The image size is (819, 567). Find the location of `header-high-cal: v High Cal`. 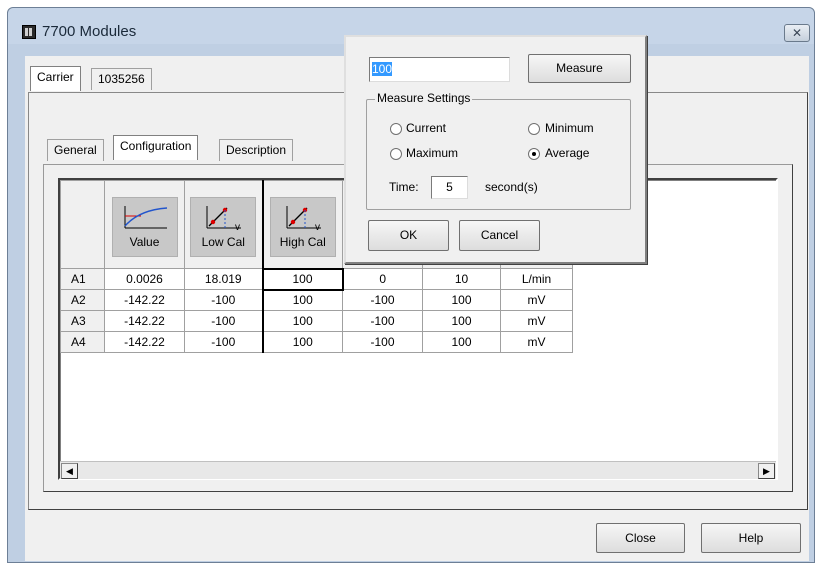

header-high-cal: v High Cal is located at coordinates (302, 224).